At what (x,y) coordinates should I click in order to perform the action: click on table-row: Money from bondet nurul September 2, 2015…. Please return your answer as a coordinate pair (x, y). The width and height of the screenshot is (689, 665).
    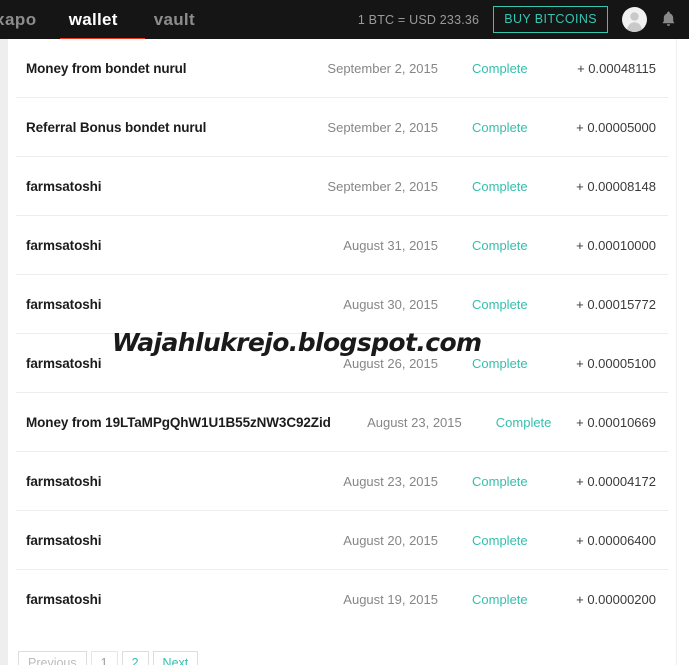
    Looking at the image, I should click on (342, 68).